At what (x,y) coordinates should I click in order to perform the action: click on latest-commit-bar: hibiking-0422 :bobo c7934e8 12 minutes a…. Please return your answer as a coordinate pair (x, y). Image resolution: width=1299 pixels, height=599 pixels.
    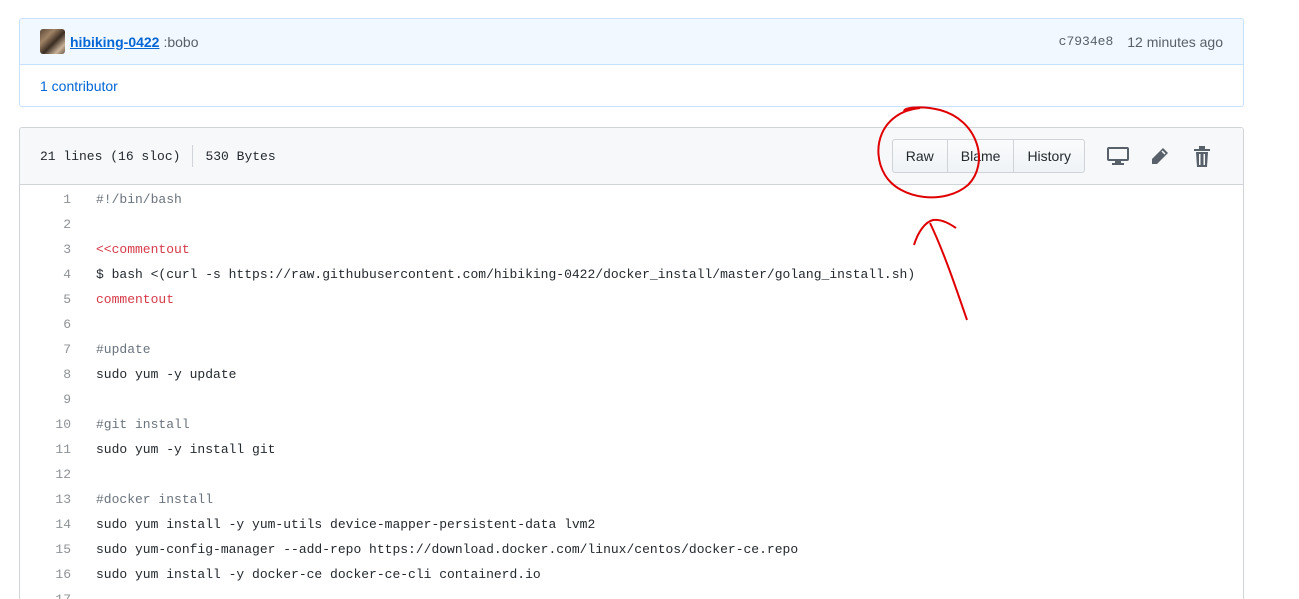
    Looking at the image, I should click on (631, 42).